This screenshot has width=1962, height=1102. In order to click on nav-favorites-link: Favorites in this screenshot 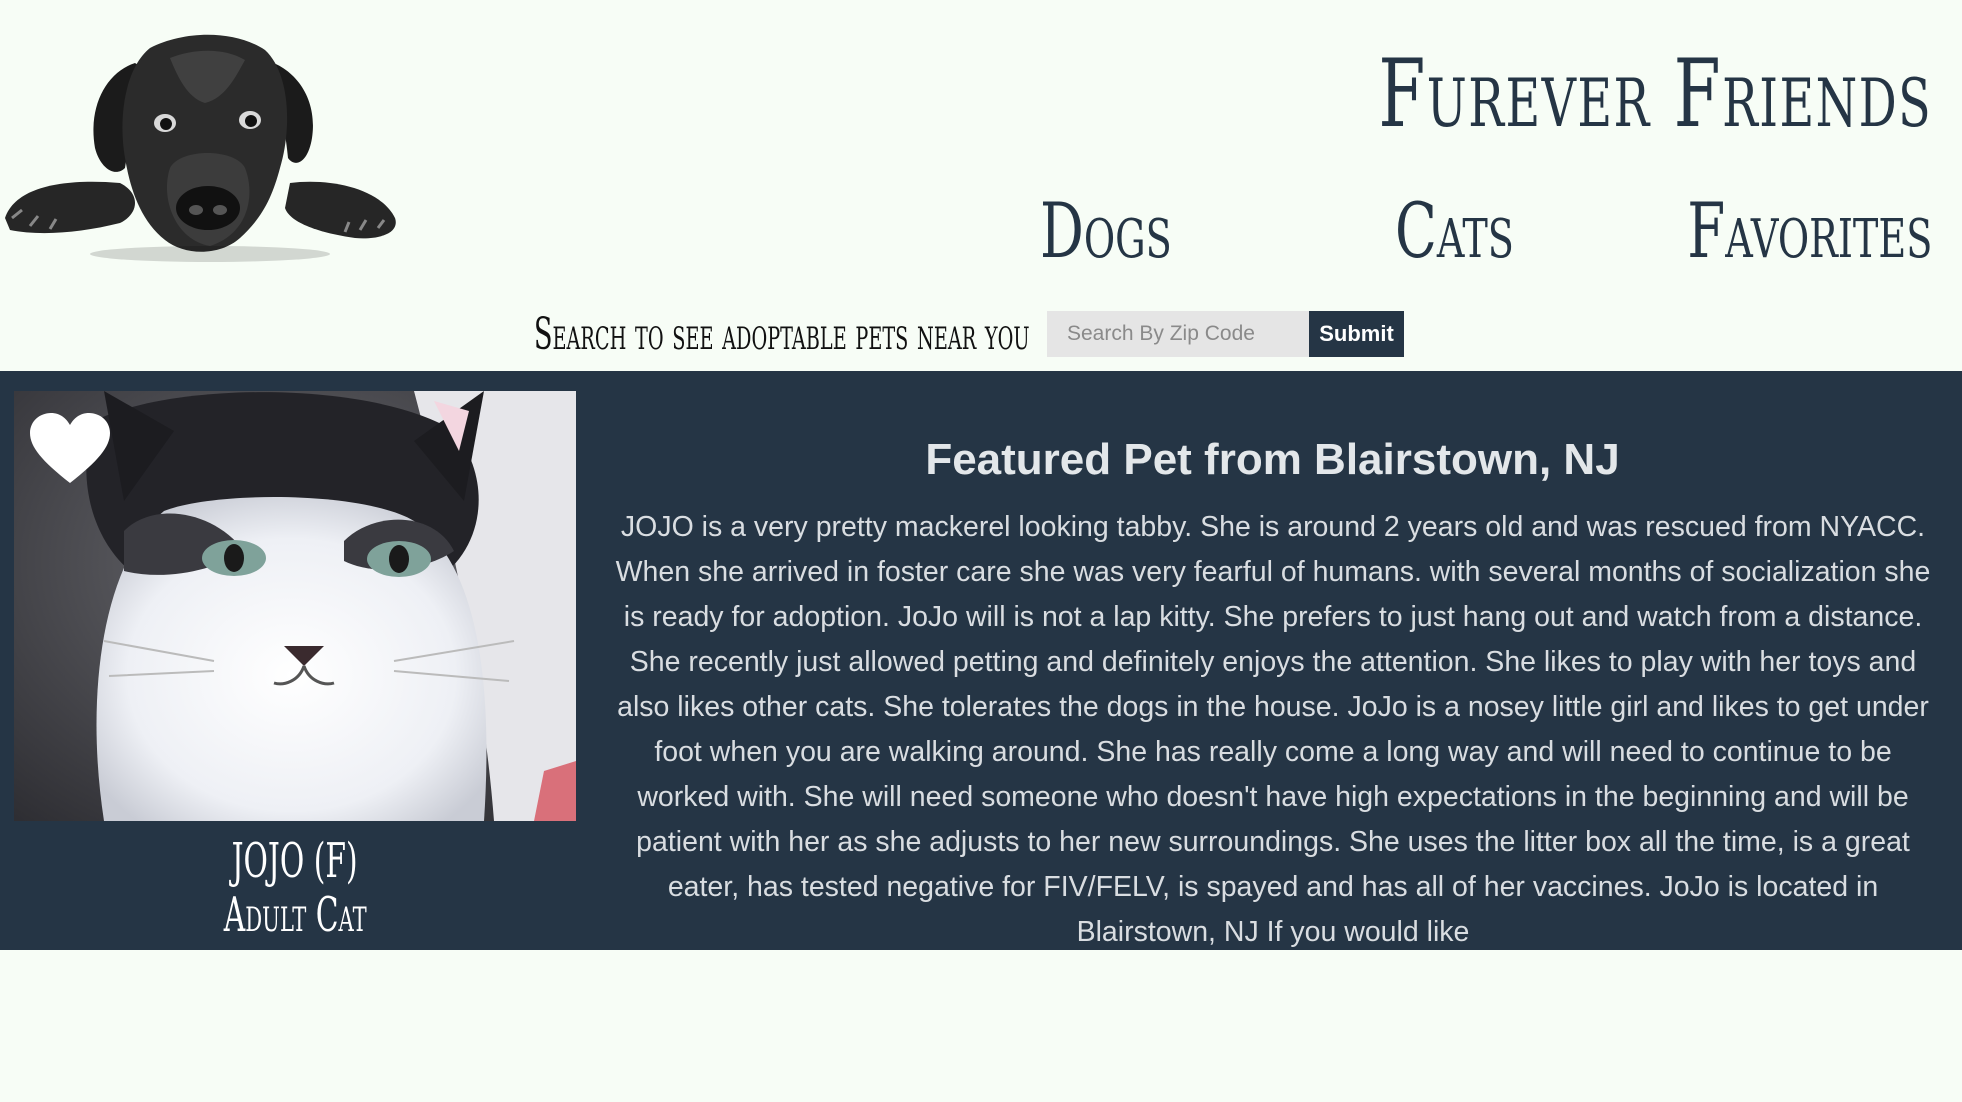, I will do `click(1809, 230)`.